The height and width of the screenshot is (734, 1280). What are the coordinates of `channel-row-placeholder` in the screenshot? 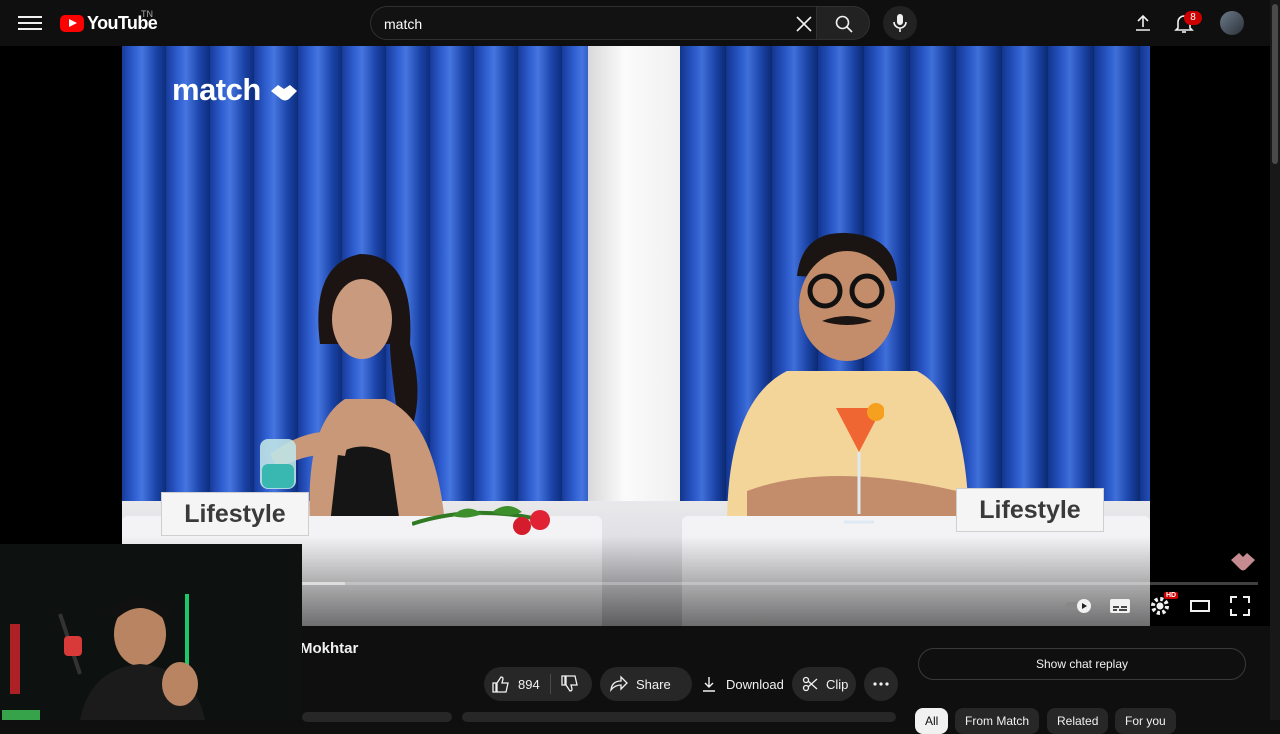 It's located at (377, 717).